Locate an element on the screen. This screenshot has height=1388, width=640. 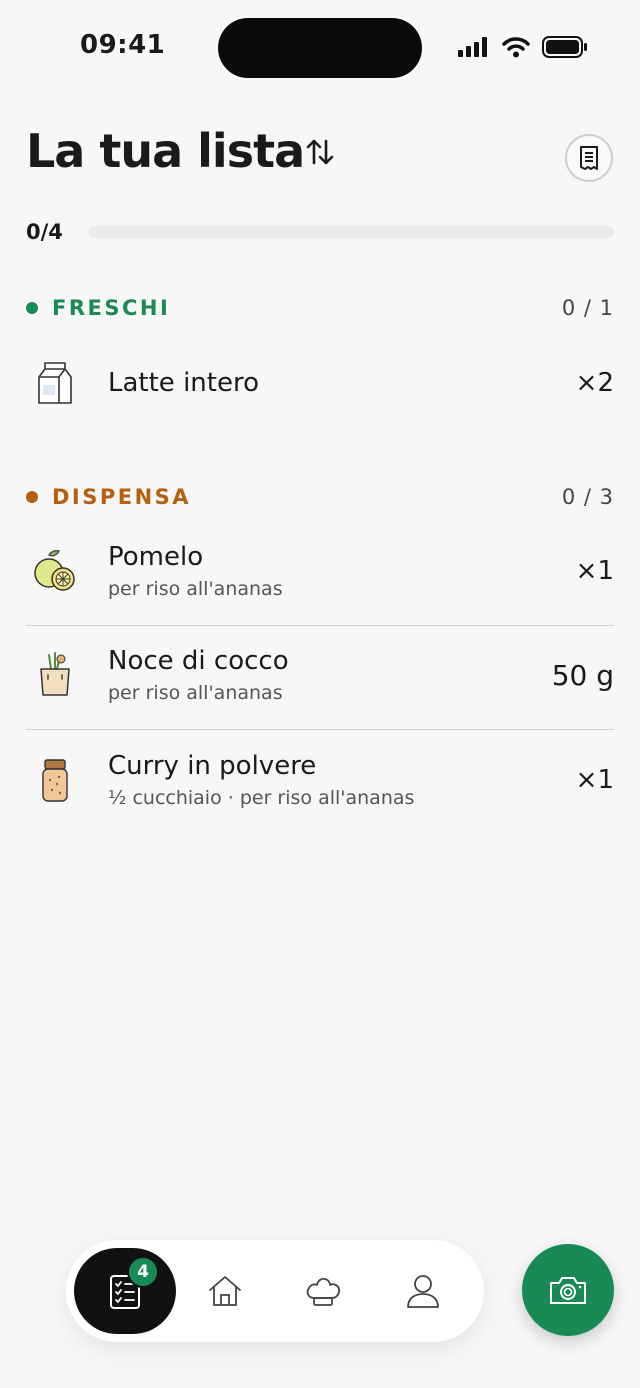
nav-tab-home is located at coordinates (225, 1291).